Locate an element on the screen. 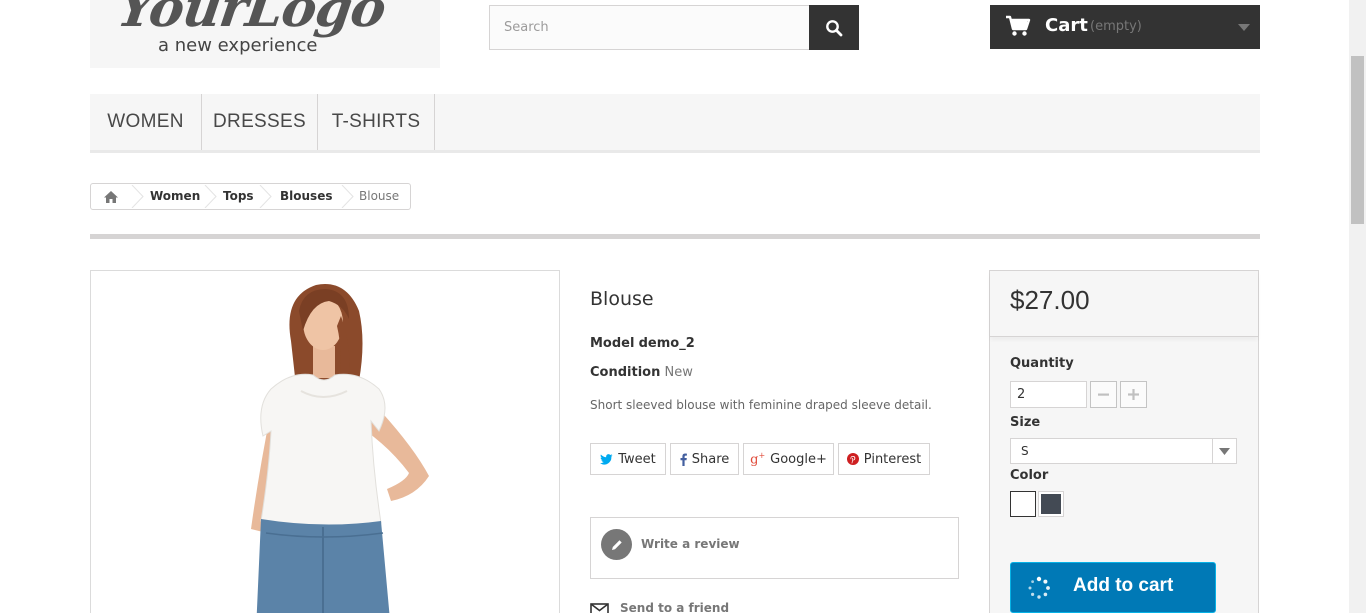  search-button is located at coordinates (834, 27).